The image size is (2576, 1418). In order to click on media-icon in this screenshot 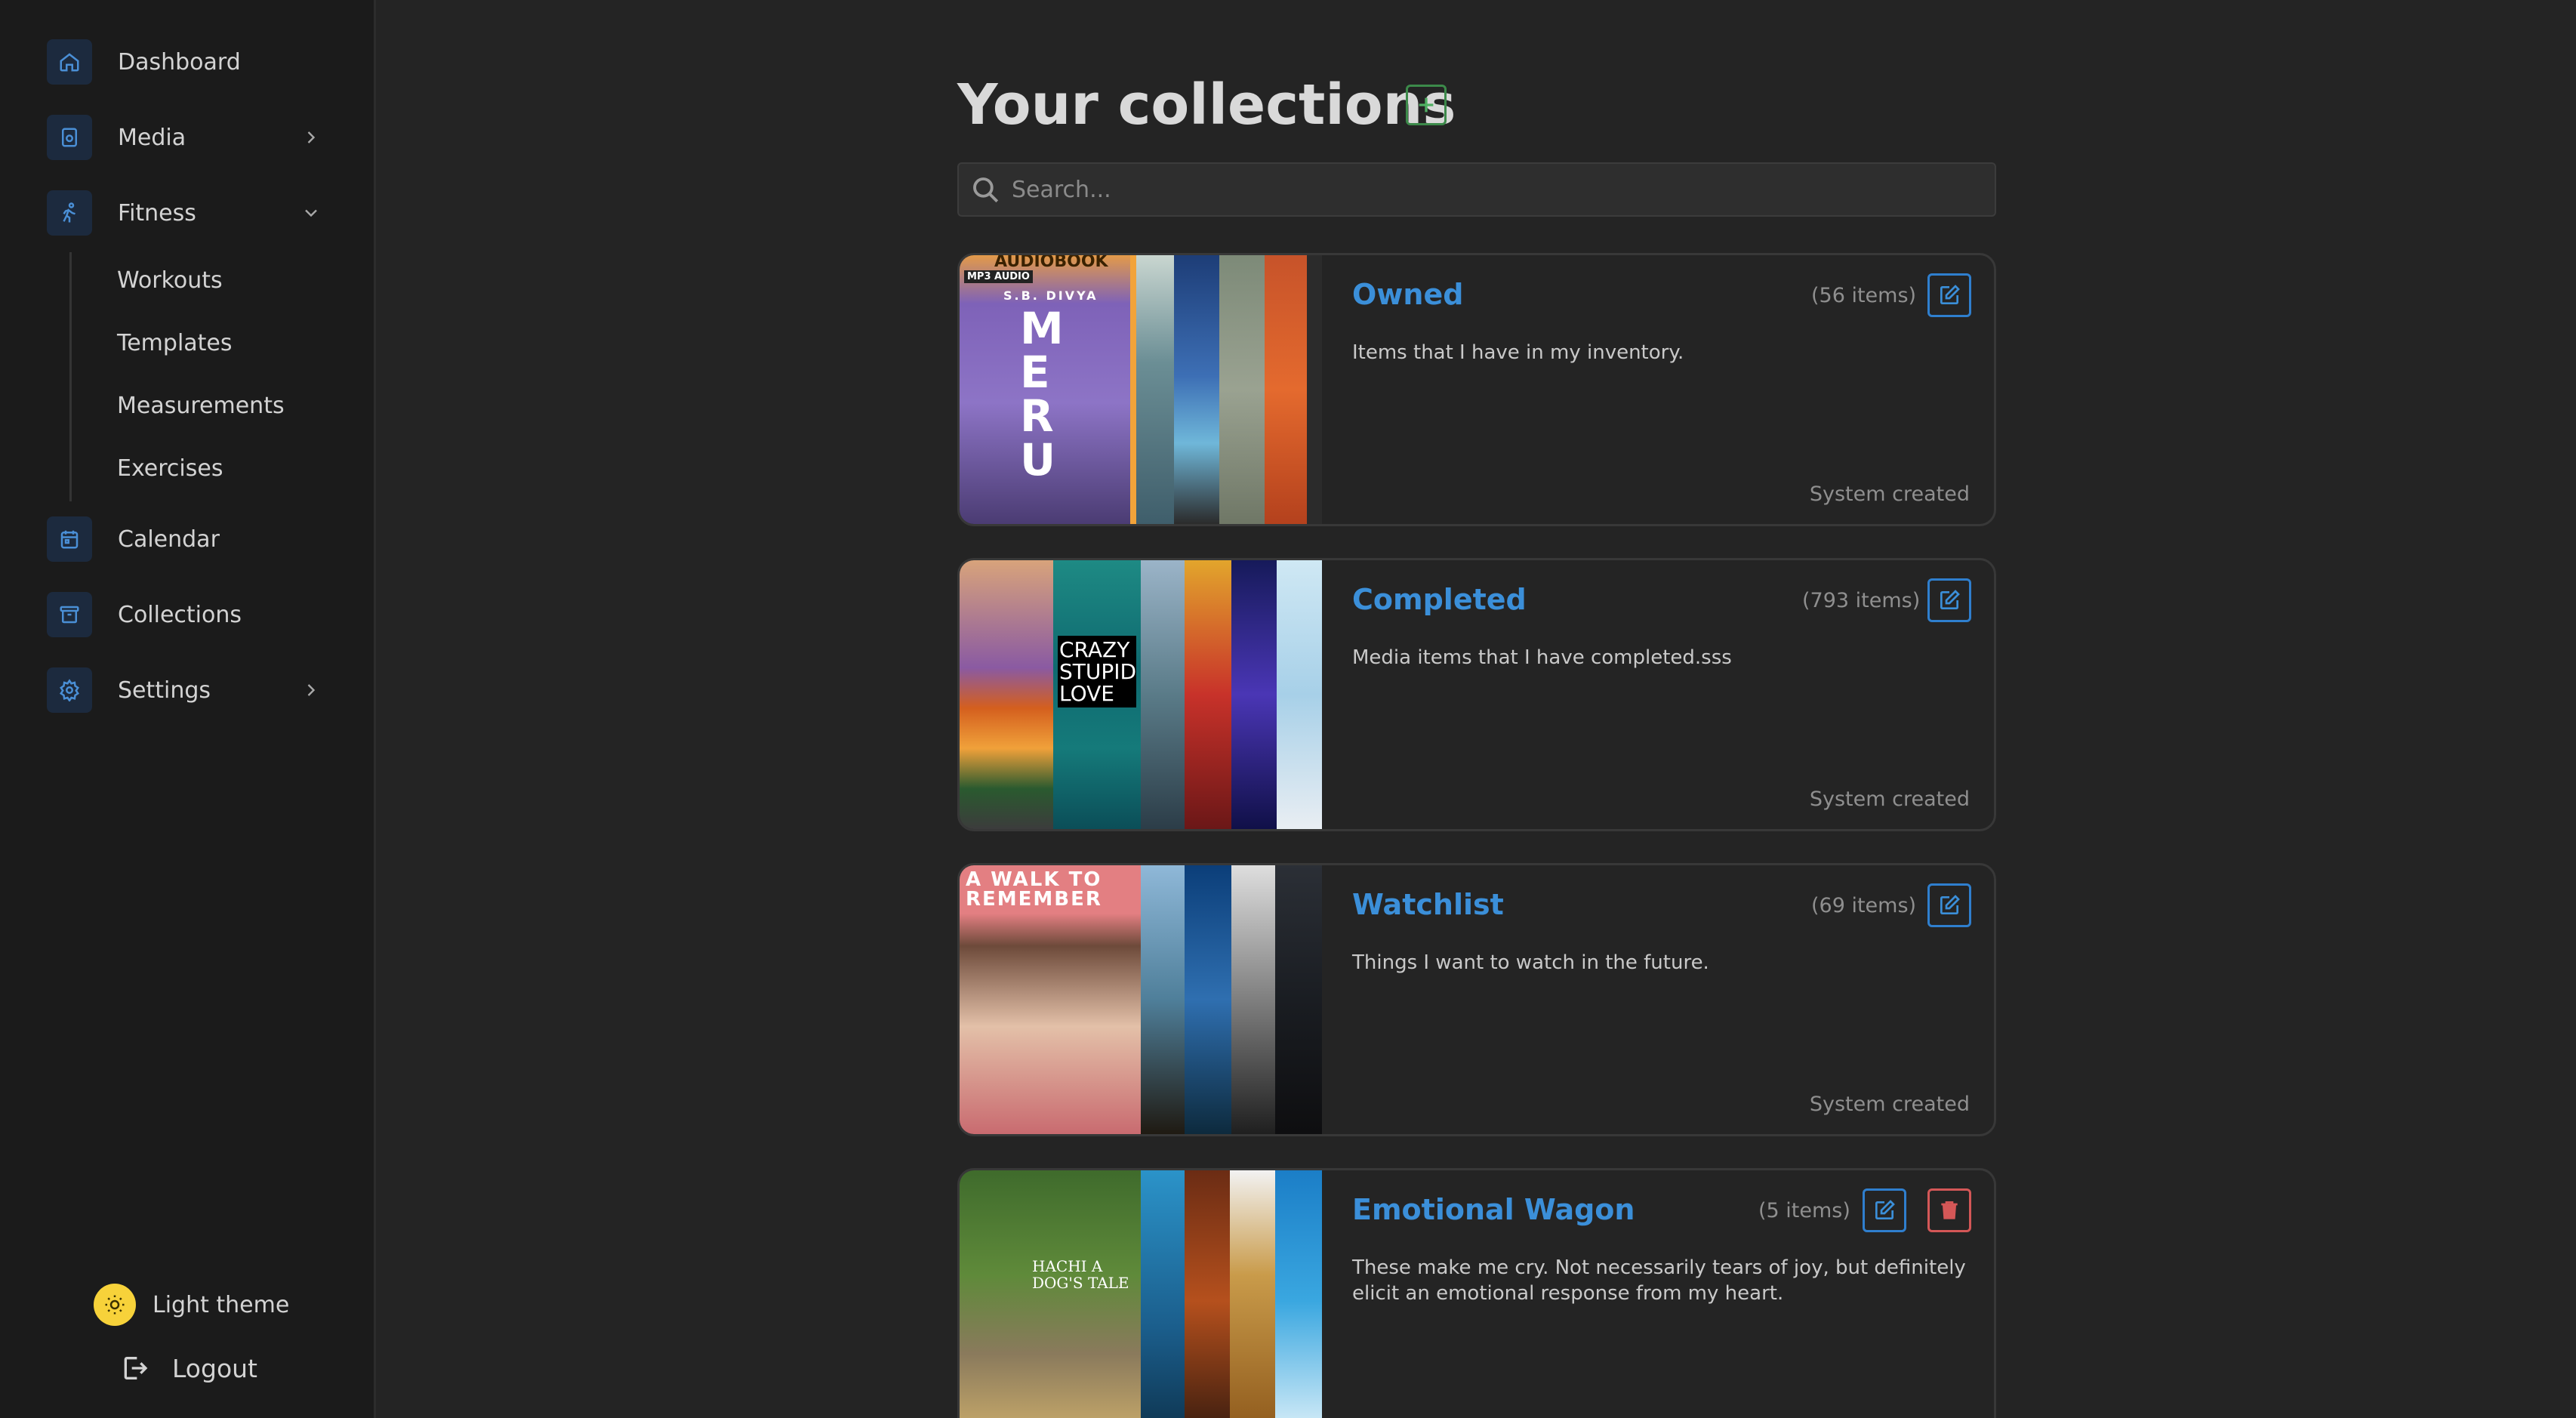, I will do `click(69, 137)`.